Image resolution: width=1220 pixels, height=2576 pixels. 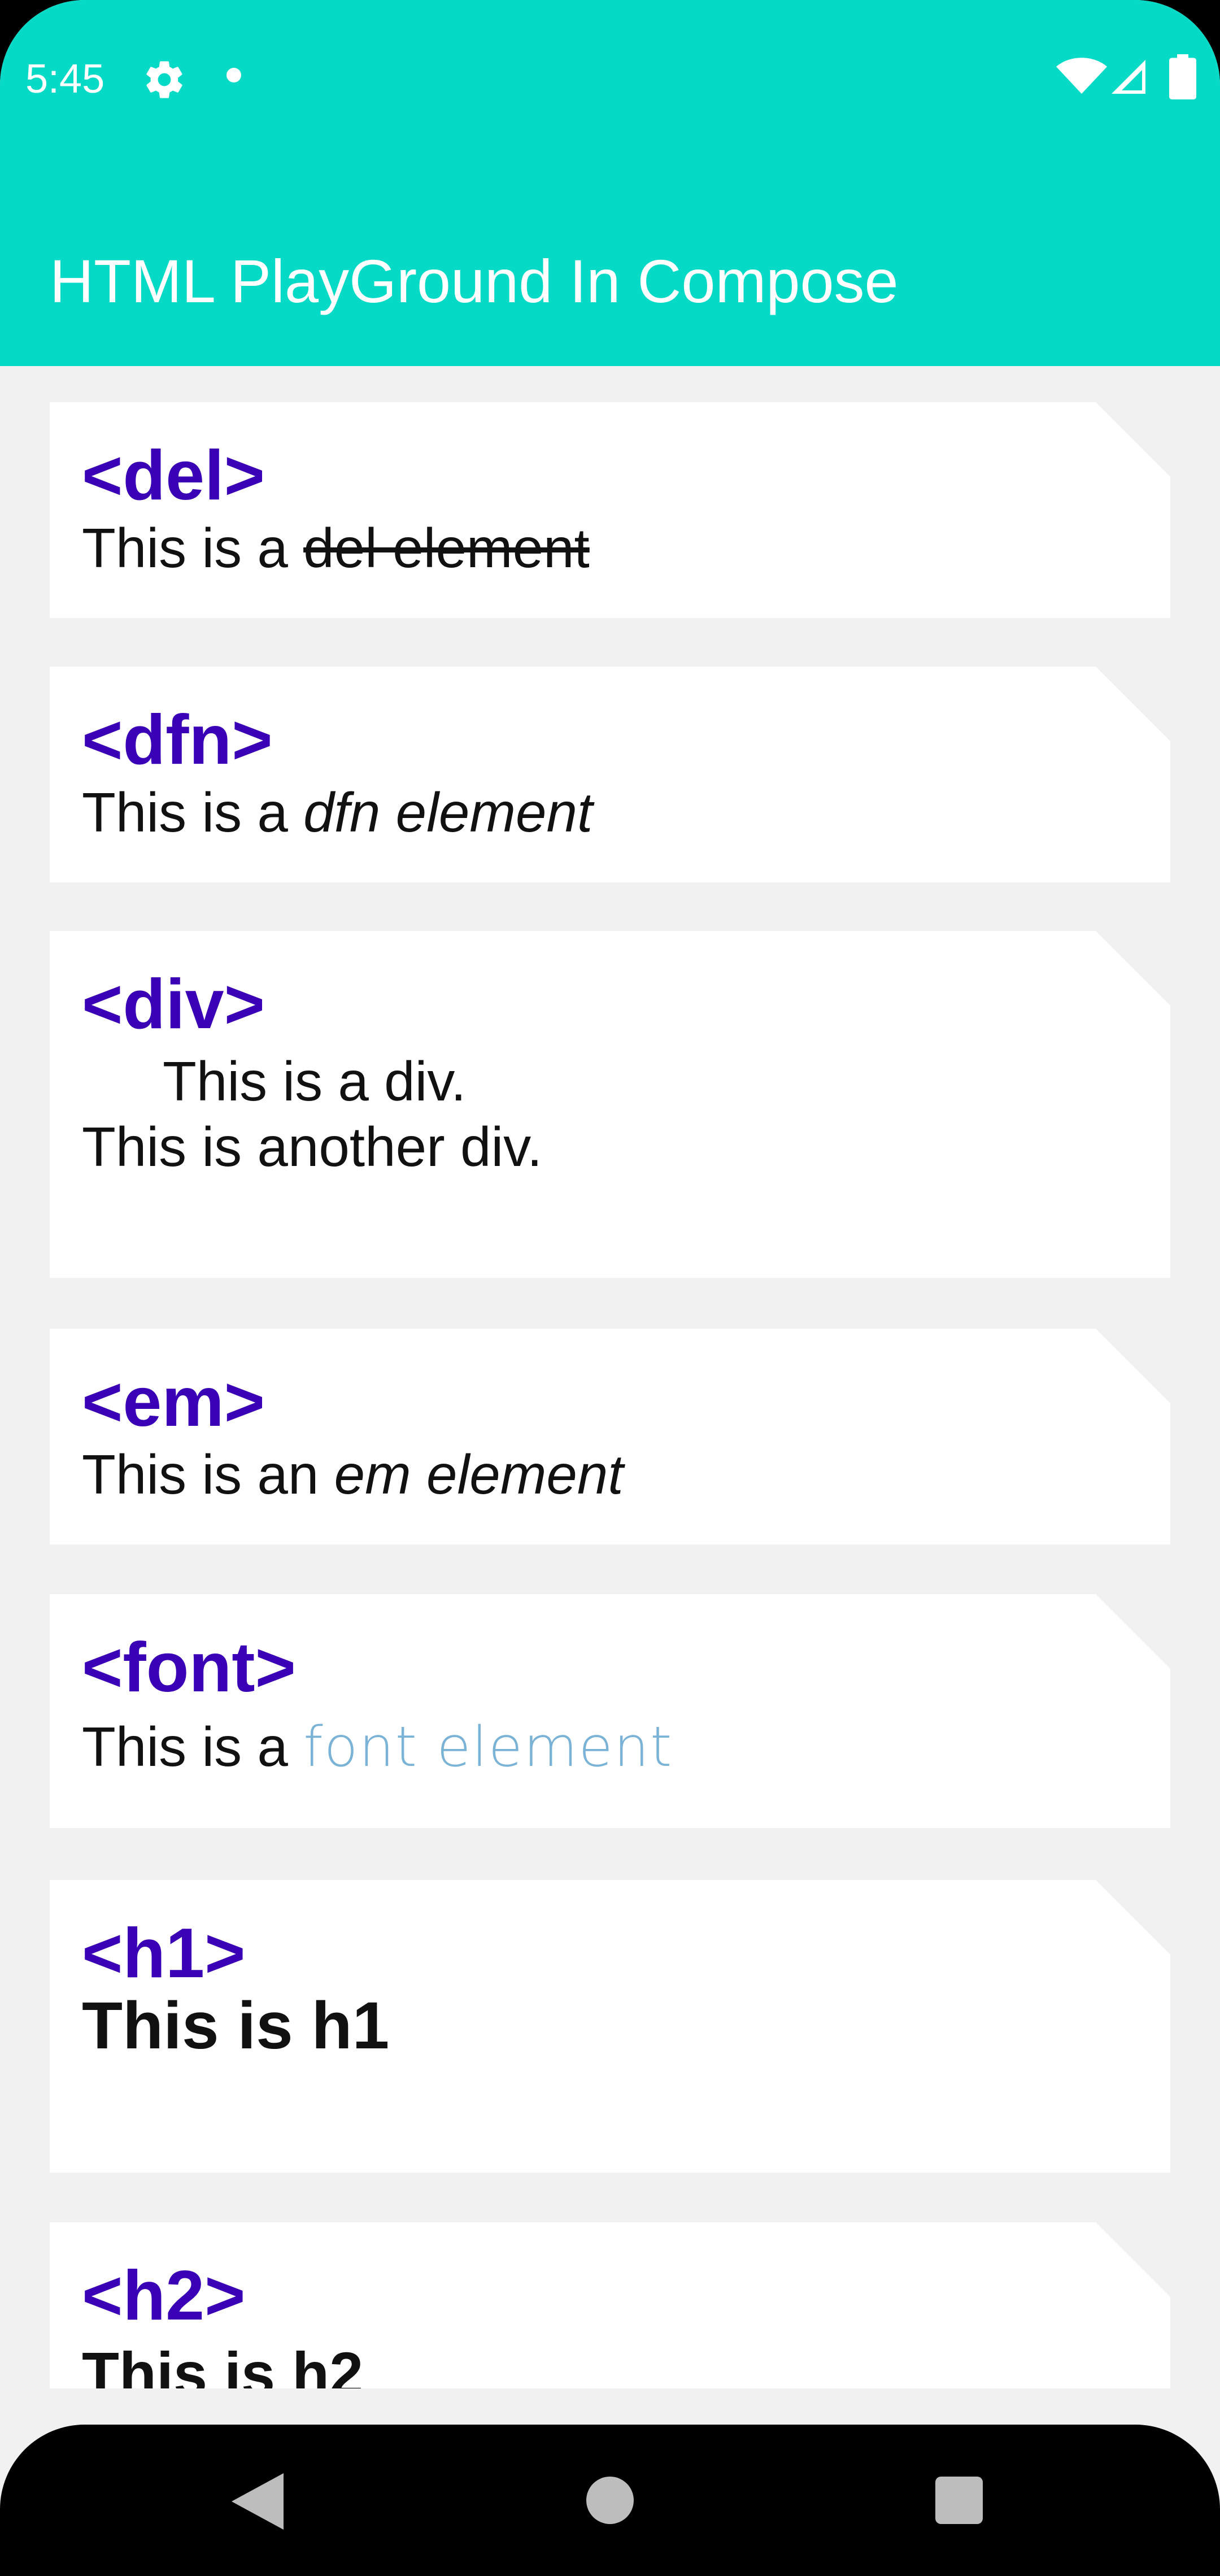 I want to click on card-del: <del> This is a del element, so click(x=610, y=510).